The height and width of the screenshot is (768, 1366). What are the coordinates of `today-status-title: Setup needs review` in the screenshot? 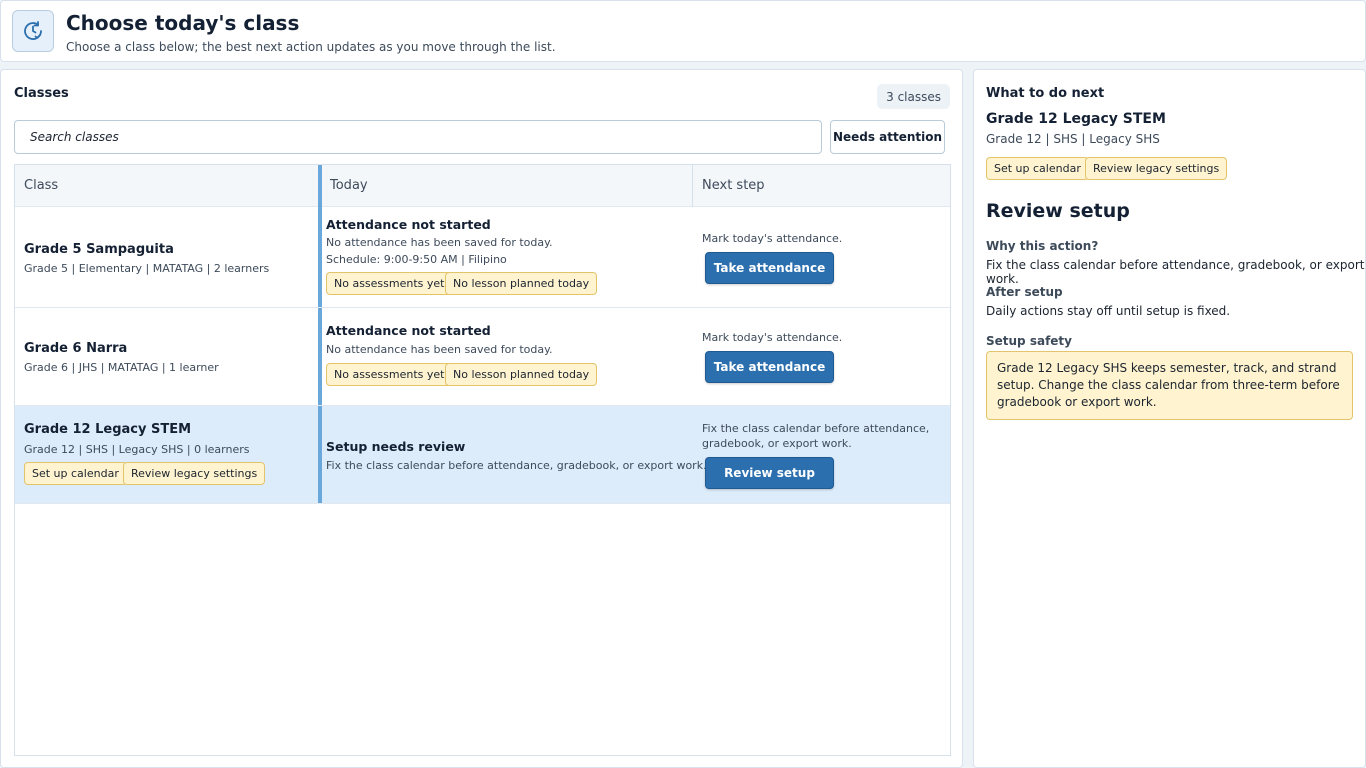 It's located at (396, 446).